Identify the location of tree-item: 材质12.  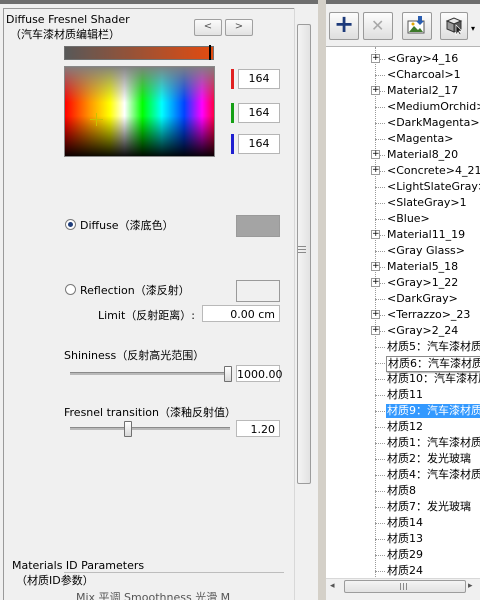
(403, 427).